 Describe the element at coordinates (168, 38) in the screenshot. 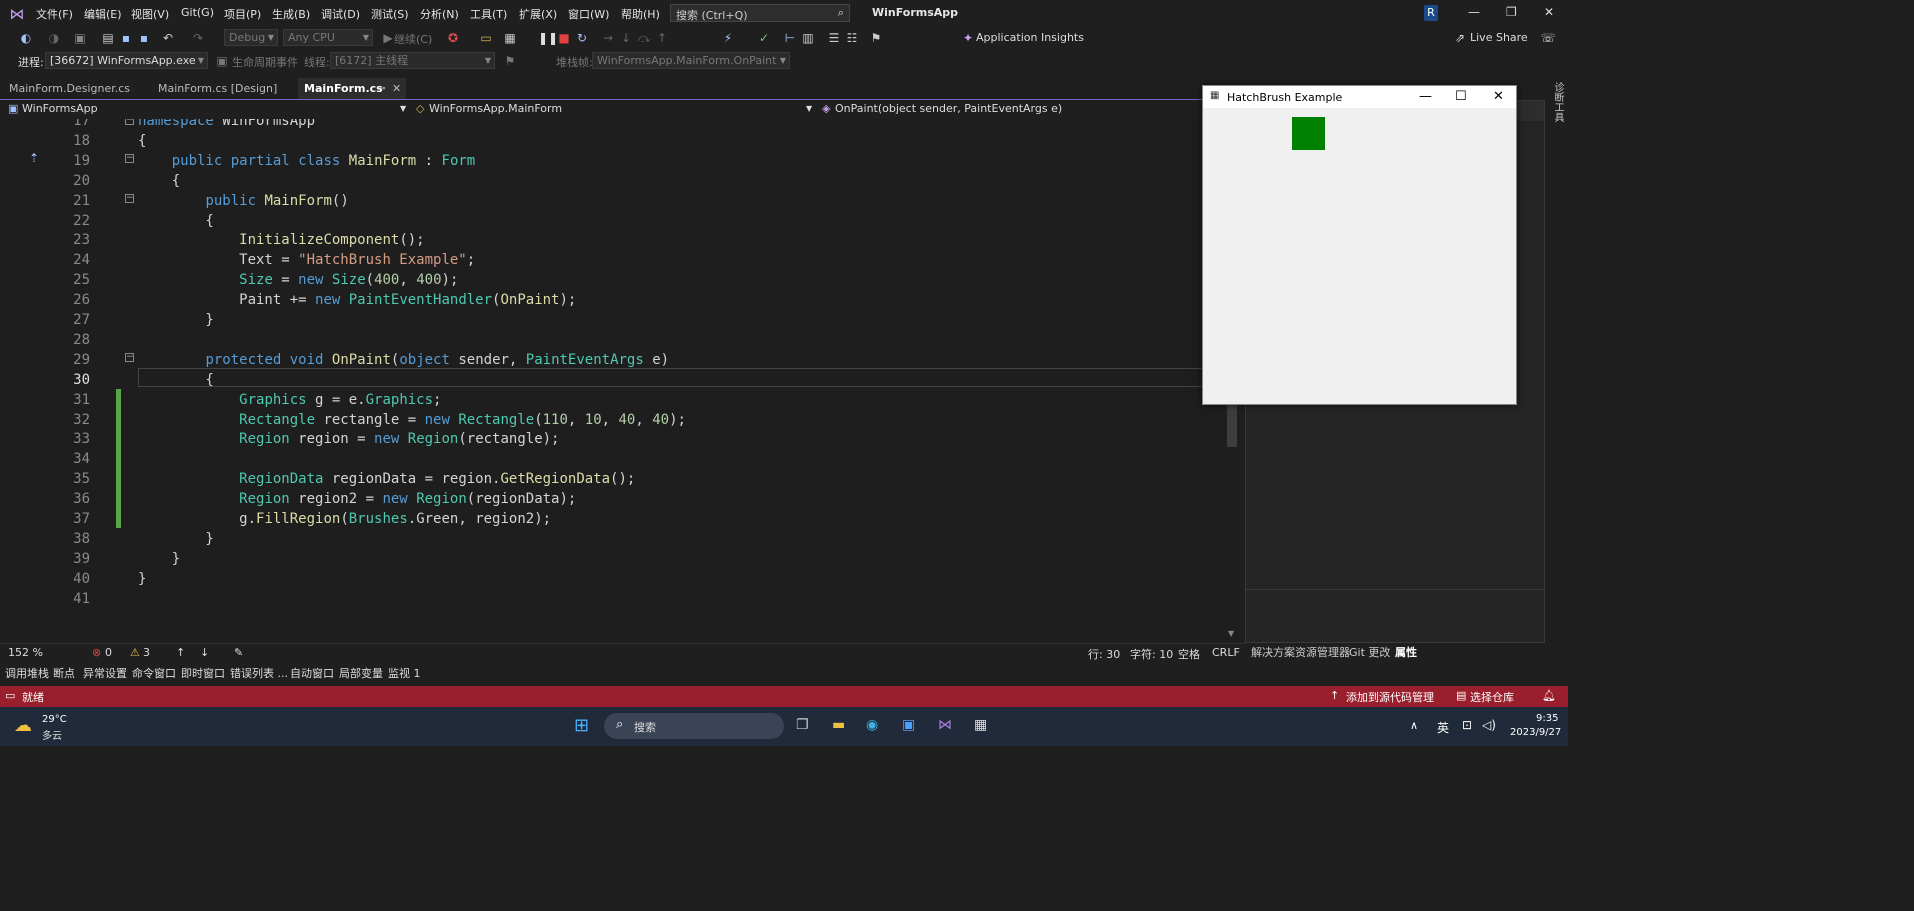

I see `undo-icon: ↶` at that location.